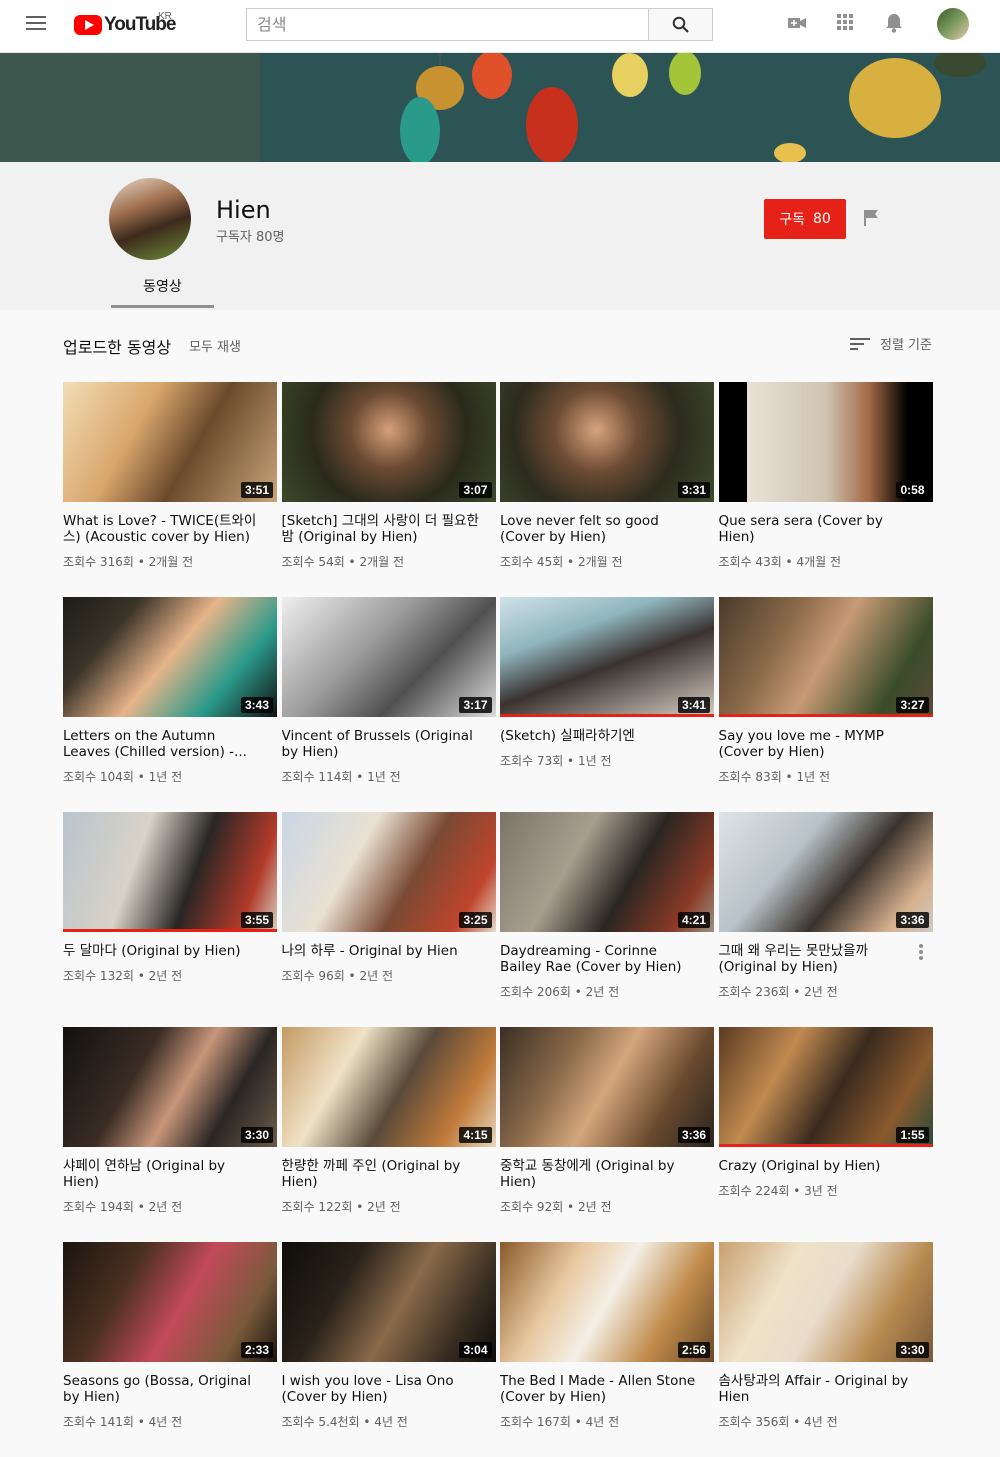 Image resolution: width=1000 pixels, height=1457 pixels. Describe the element at coordinates (780, 562) in the screenshot. I see `video-meta: 조회수 43회 • 4개월 전` at that location.